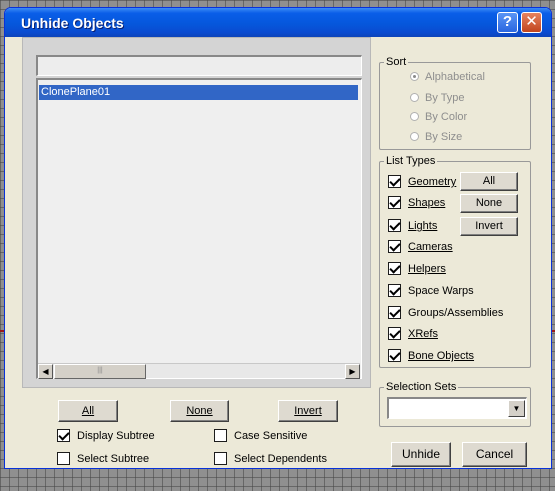 Image resolution: width=555 pixels, height=491 pixels. Describe the element at coordinates (396, 62) in the screenshot. I see `sort-group-label: Sort` at that location.